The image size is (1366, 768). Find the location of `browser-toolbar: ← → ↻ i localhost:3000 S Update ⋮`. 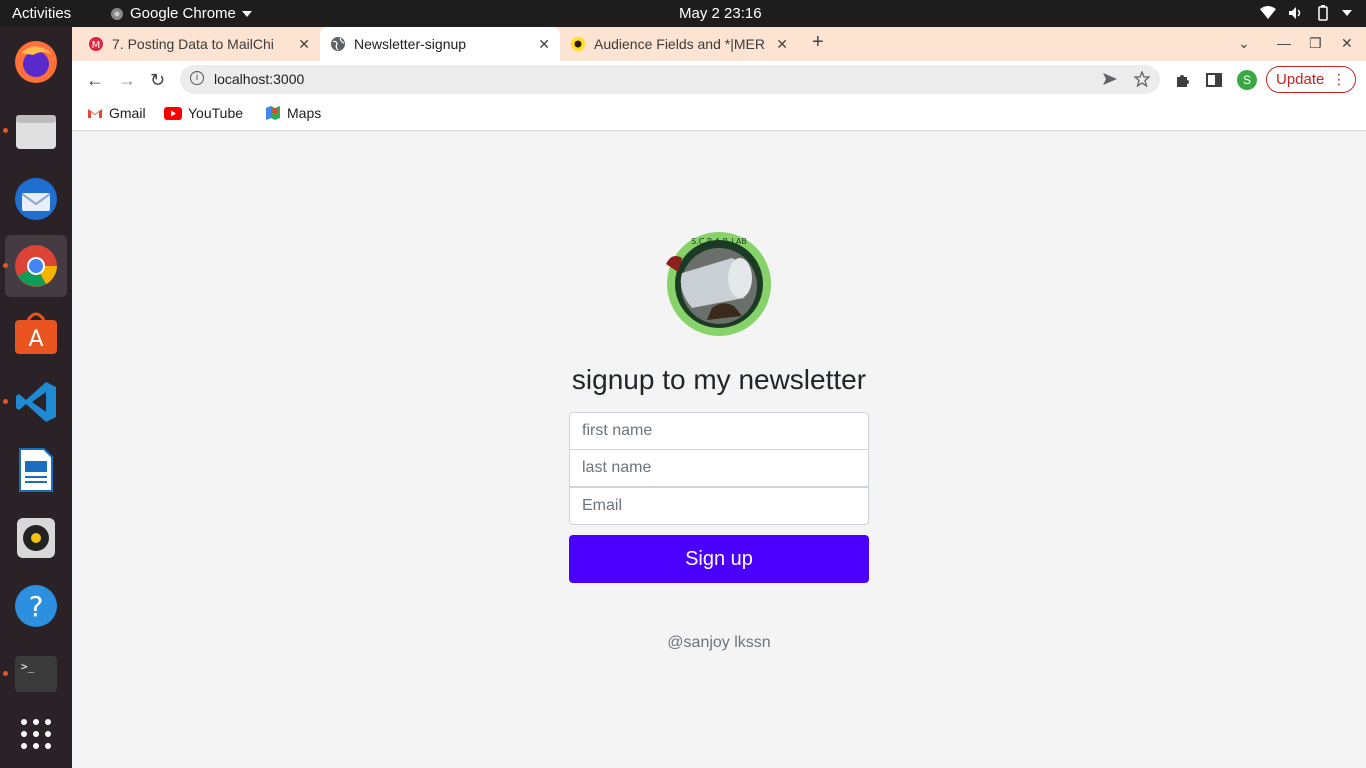

browser-toolbar: ← → ↻ i localhost:3000 S Update ⋮ is located at coordinates (719, 80).